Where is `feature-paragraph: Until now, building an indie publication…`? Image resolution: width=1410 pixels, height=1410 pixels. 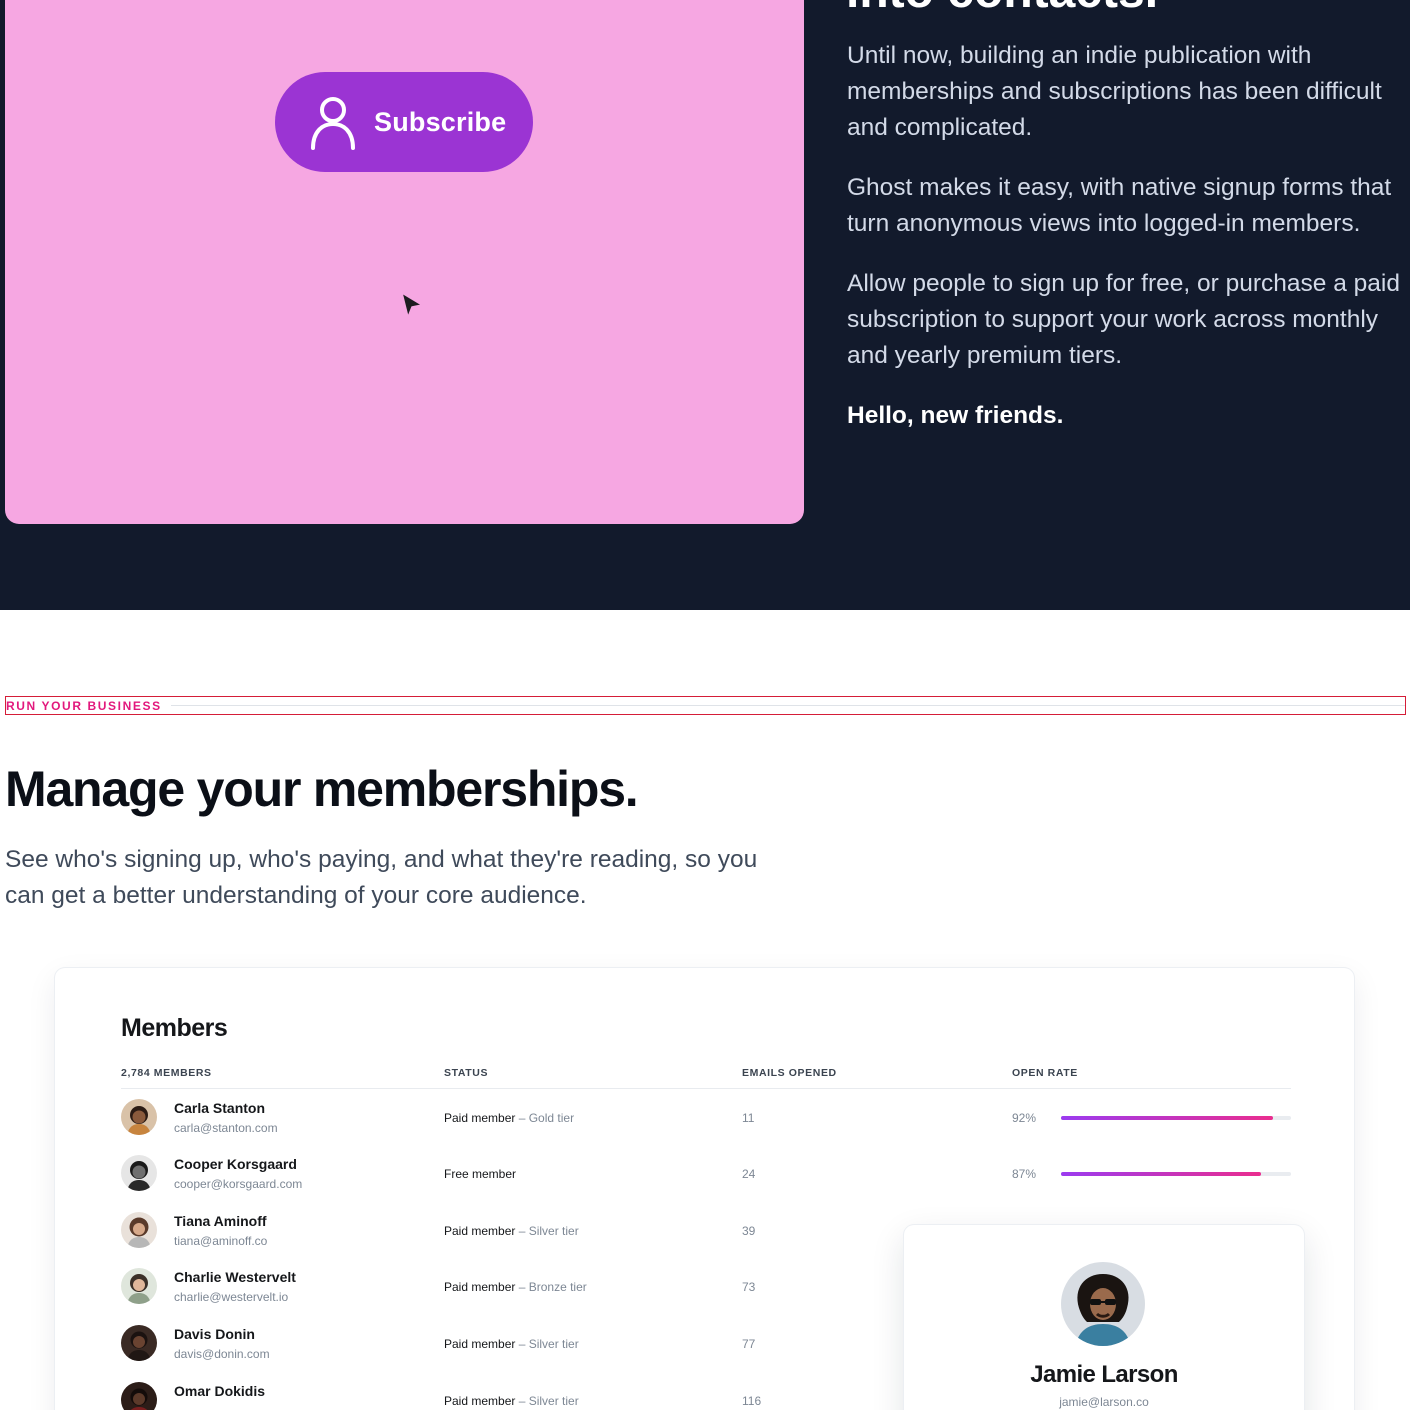
feature-paragraph: Until now, building an indie publication… is located at coordinates (1114, 91).